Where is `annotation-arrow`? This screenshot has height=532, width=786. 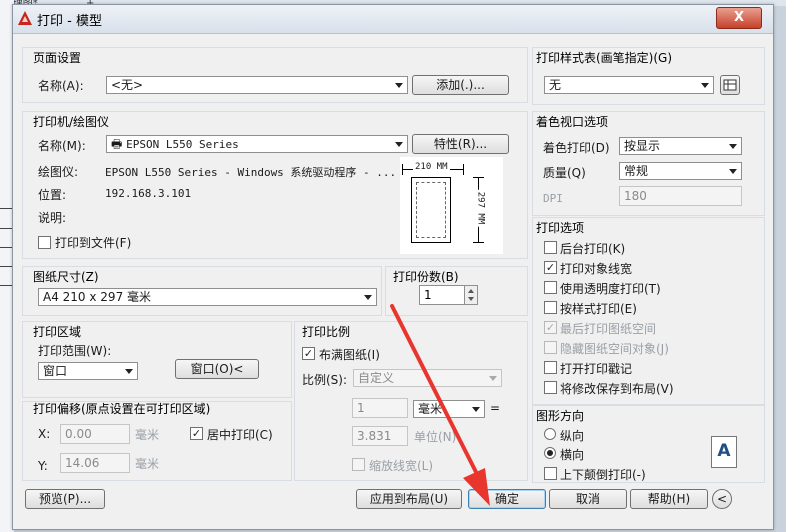 annotation-arrow is located at coordinates (440, 405).